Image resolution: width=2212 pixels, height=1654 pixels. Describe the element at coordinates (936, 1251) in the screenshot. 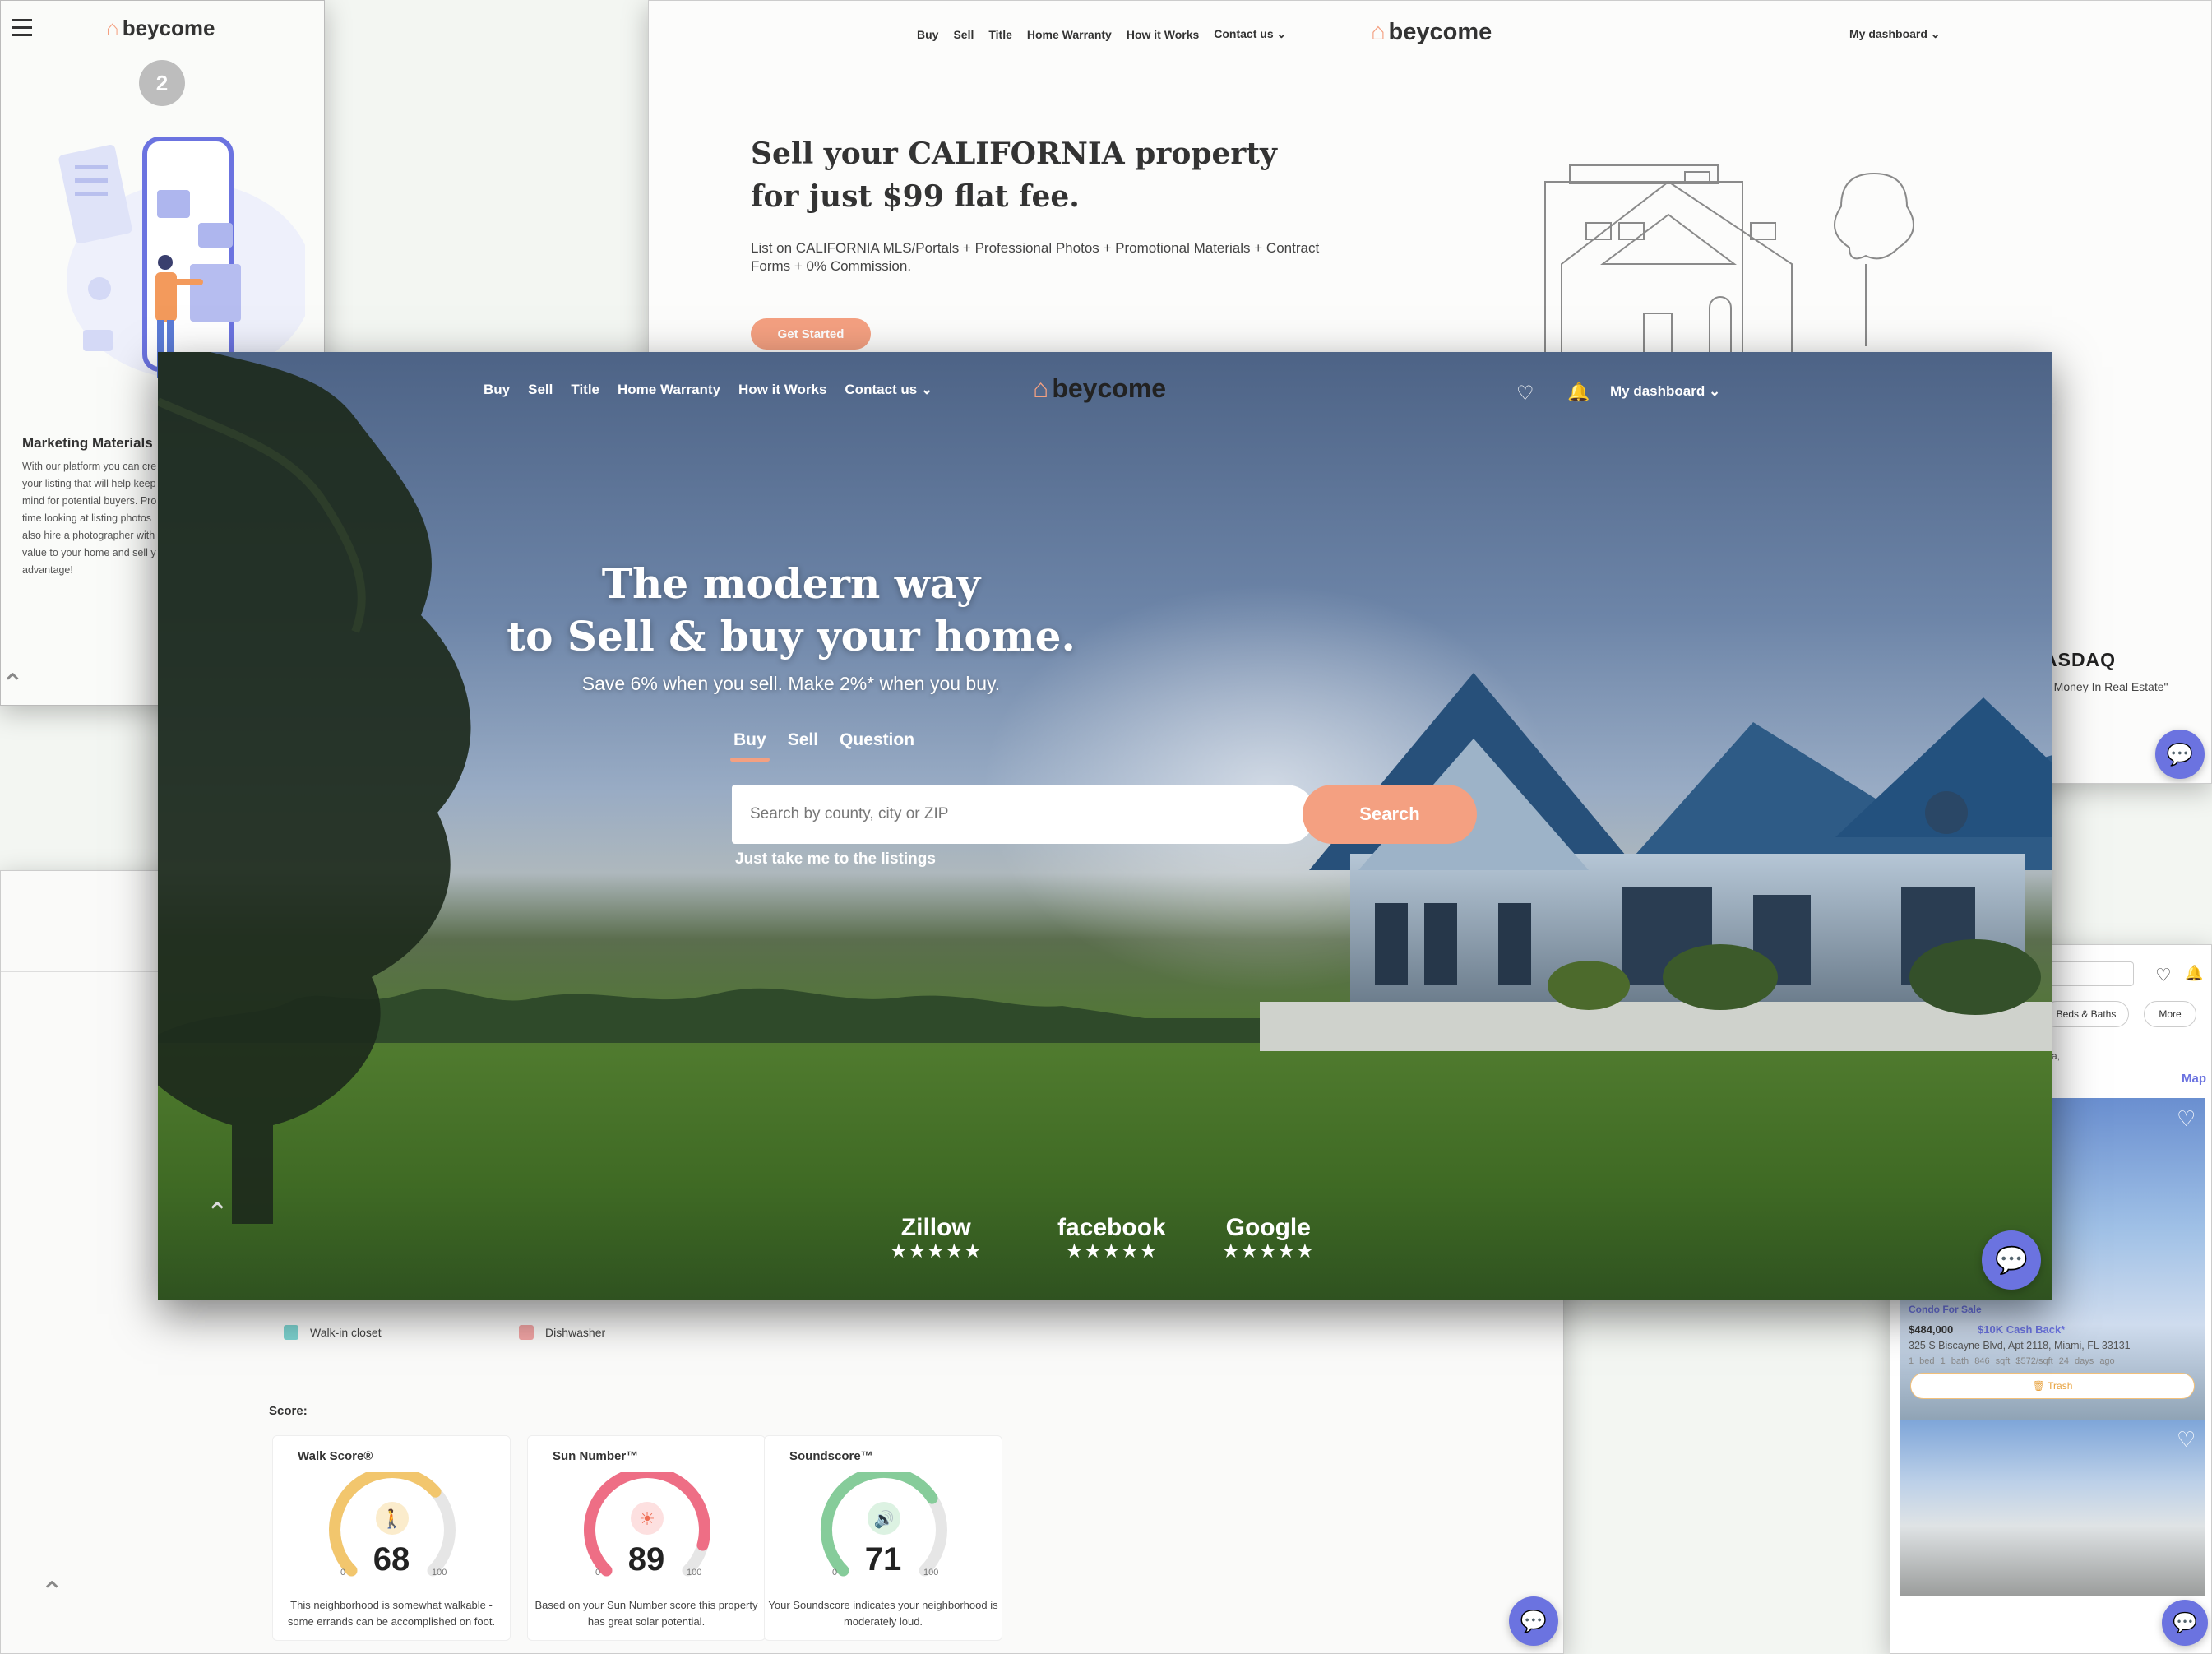

I see `zillow-stars: ★★★★★` at that location.